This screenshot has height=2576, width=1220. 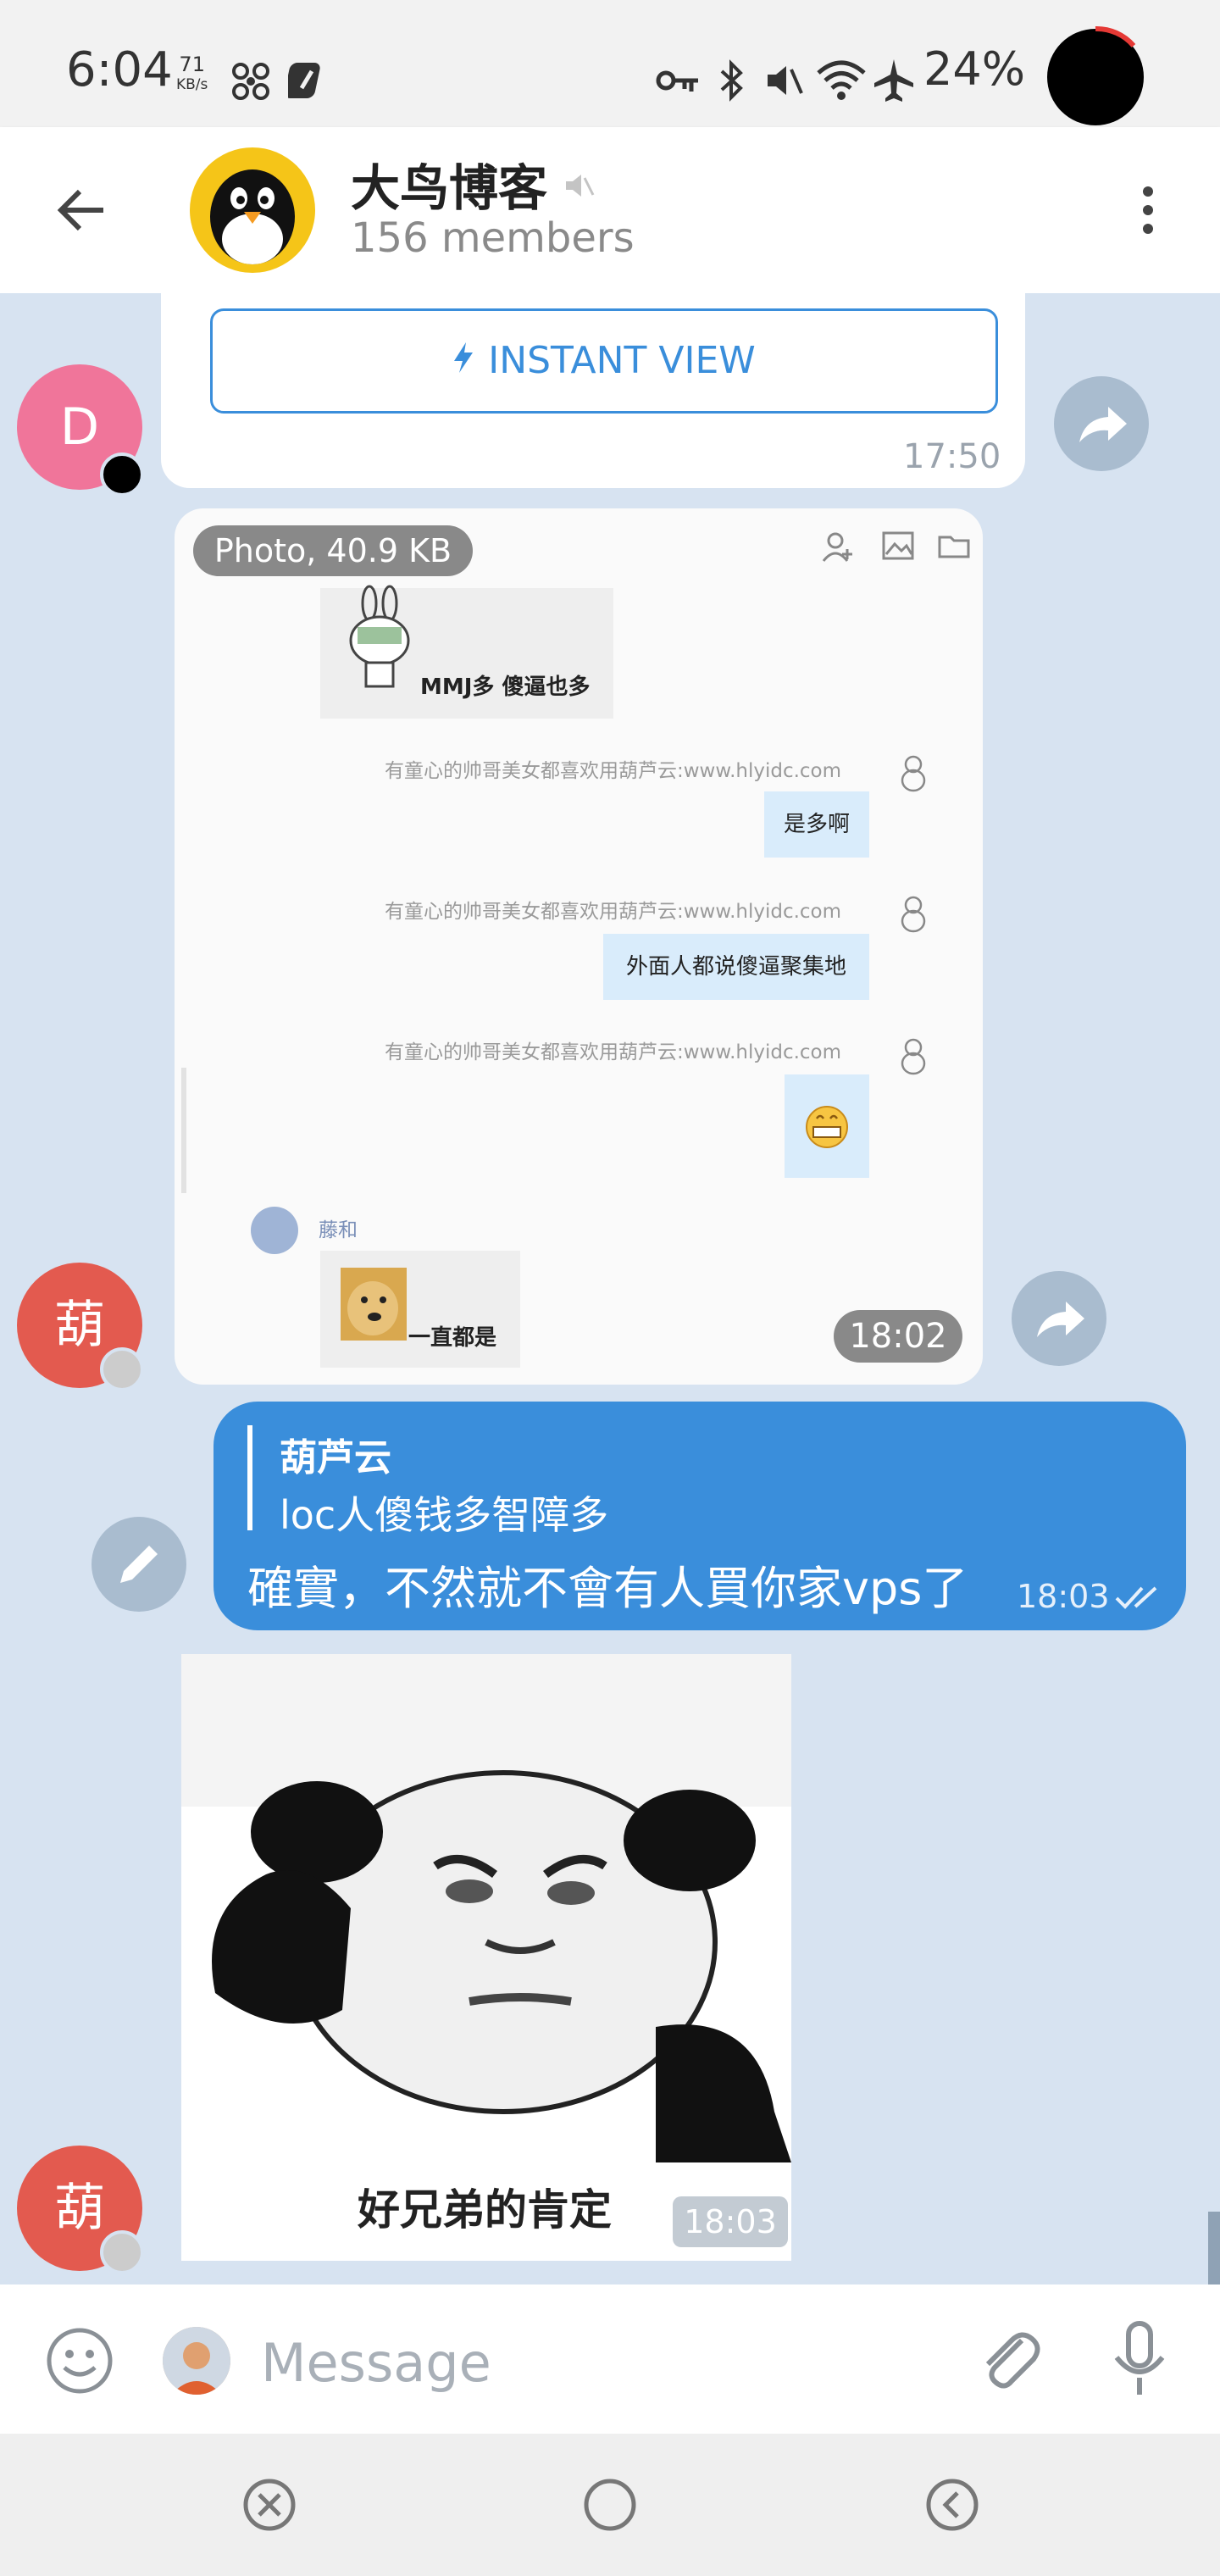 I want to click on instant-view-button: INSTANT VIEW, so click(x=604, y=361).